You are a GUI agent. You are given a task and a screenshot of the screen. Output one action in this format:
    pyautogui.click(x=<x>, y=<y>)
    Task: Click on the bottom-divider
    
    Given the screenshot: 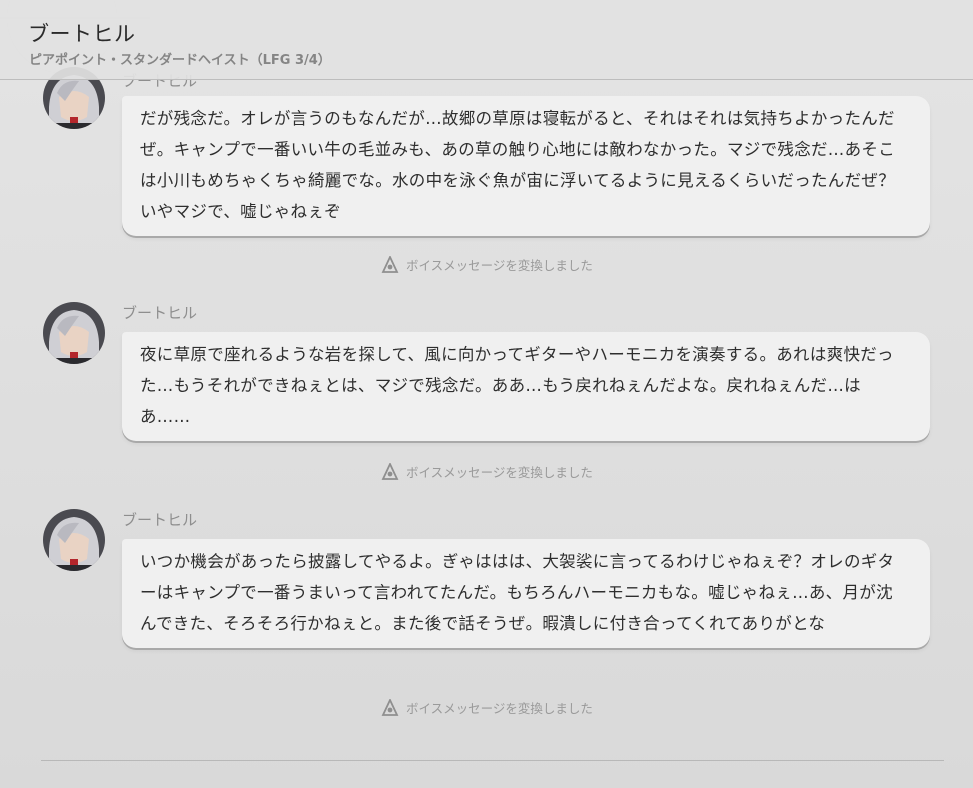 What is the action you would take?
    pyautogui.click(x=492, y=760)
    